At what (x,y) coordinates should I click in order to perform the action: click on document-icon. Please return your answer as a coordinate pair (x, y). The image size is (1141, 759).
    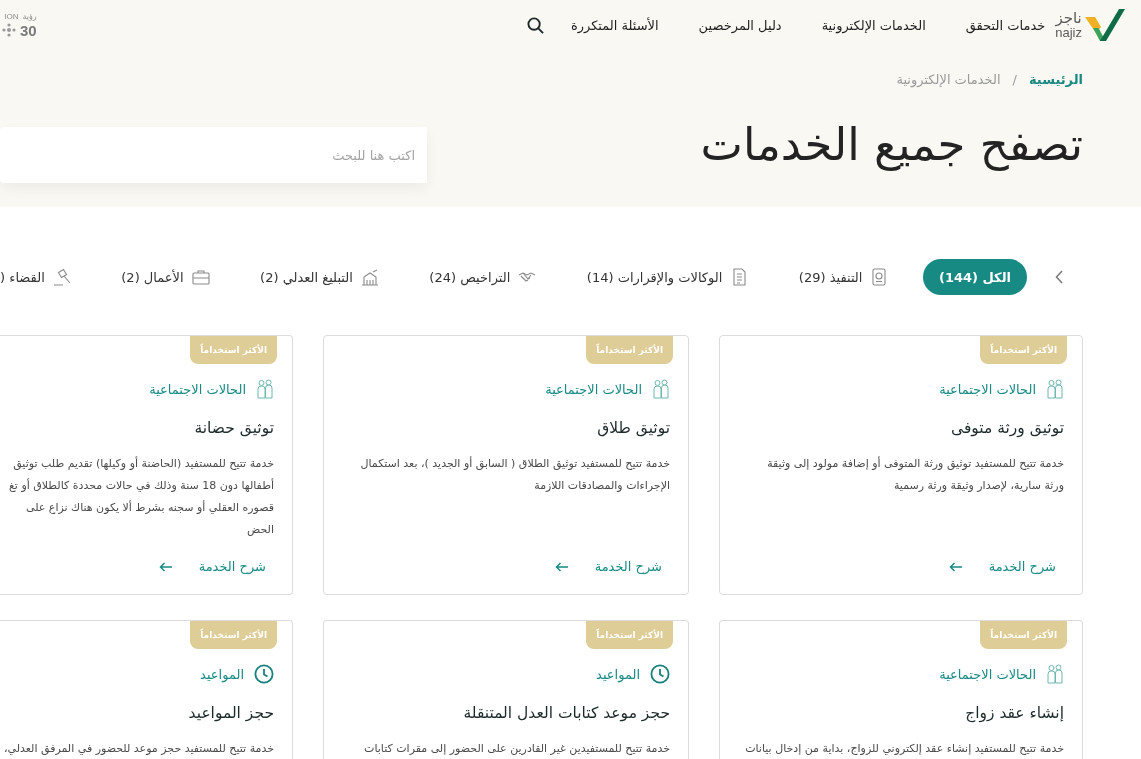
    Looking at the image, I should click on (739, 277).